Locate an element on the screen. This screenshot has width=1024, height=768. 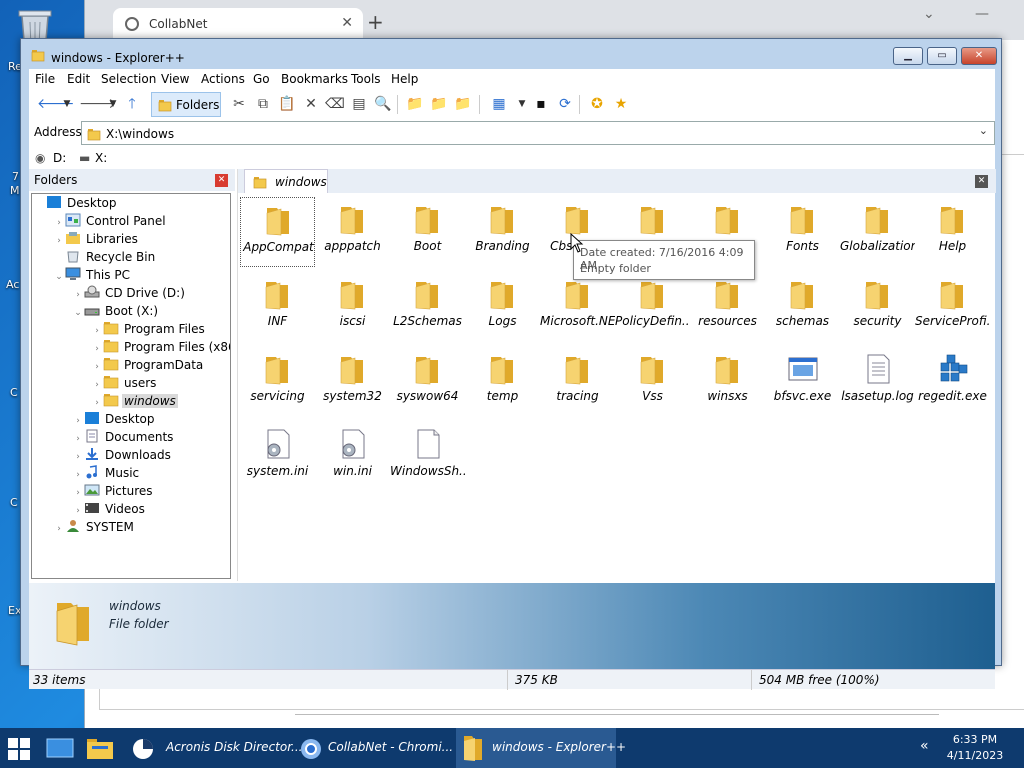
file-explorer-icon is located at coordinates (100, 748).